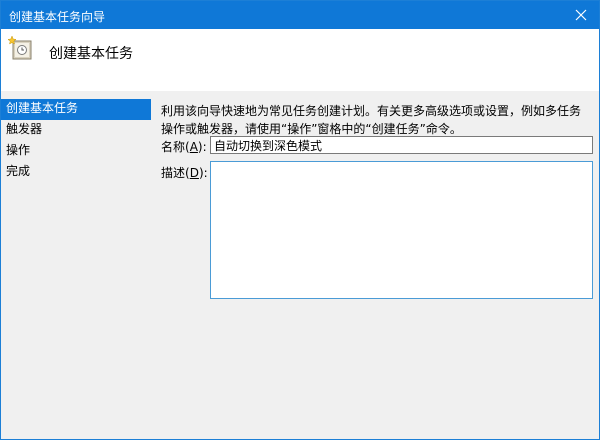  Describe the element at coordinates (76, 109) in the screenshot. I see `step-create-basic-task: 创建基本任务` at that location.